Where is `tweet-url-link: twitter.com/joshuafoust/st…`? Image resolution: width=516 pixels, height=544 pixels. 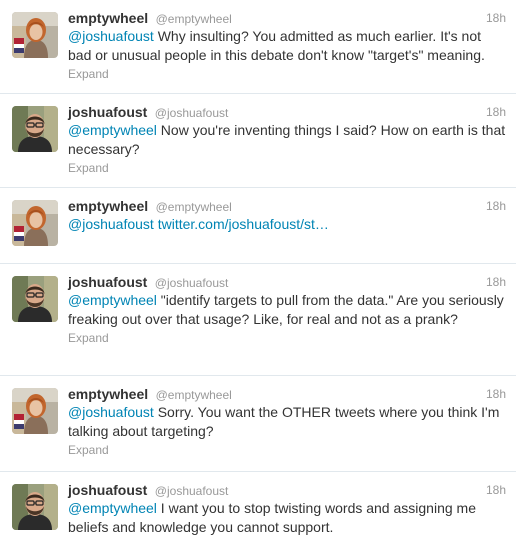
tweet-url-link: twitter.com/joshuafoust/st… is located at coordinates (241, 224).